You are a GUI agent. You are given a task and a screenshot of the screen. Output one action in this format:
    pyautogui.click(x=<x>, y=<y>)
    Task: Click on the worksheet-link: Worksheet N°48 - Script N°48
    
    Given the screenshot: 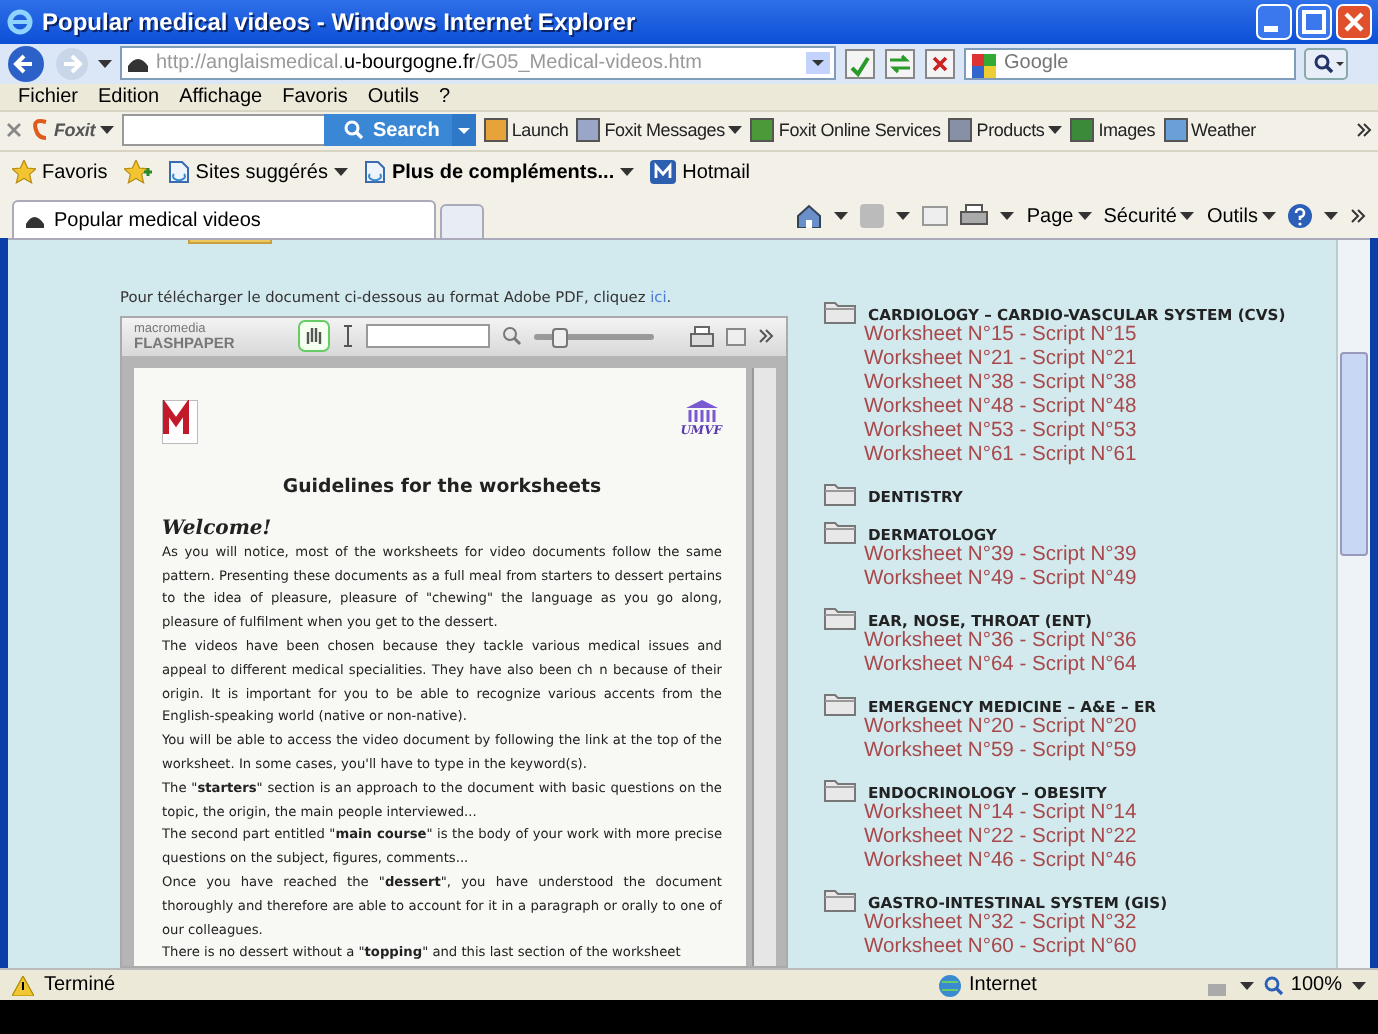 What is the action you would take?
    pyautogui.click(x=1100, y=408)
    